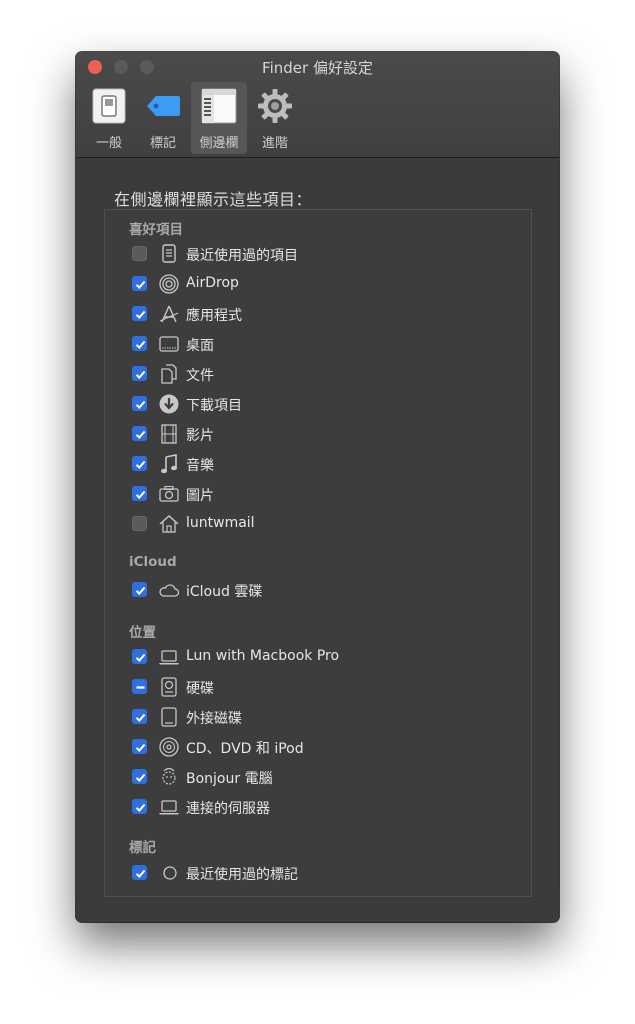 The height and width of the screenshot is (1024, 635). Describe the element at coordinates (219, 143) in the screenshot. I see `tab-sidebar-label: 側邊欄` at that location.